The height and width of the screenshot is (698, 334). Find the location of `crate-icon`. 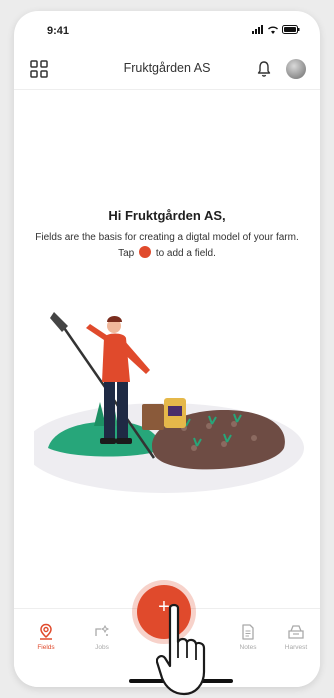

crate-icon is located at coordinates (296, 632).